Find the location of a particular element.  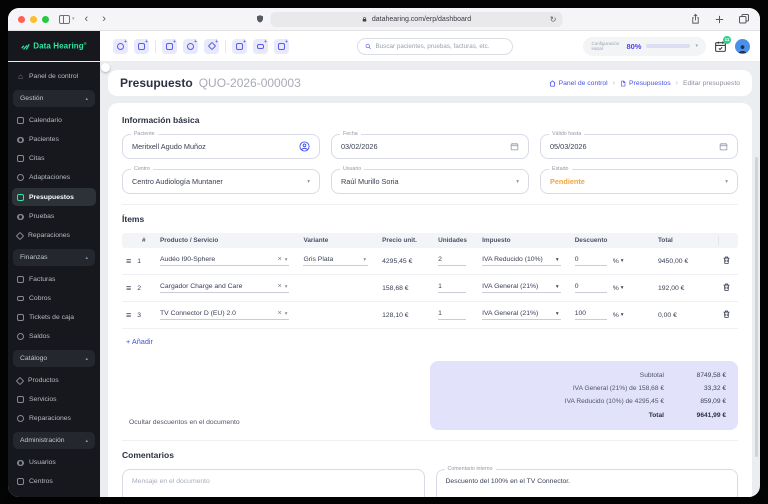

home-icon is located at coordinates (552, 82).